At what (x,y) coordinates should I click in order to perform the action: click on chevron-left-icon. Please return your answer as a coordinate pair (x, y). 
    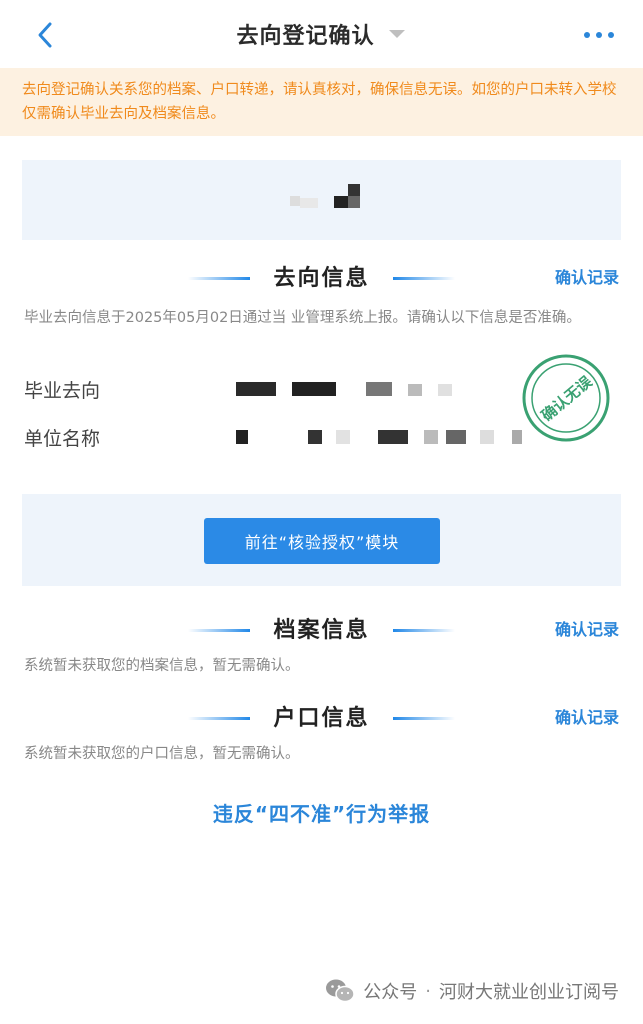
    Looking at the image, I should click on (45, 35).